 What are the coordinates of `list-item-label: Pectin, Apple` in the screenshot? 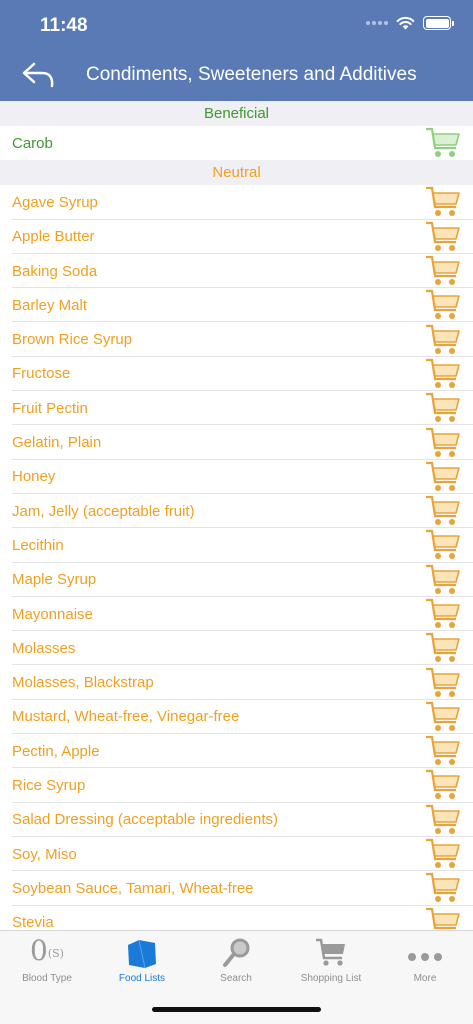 It's located at (56, 751).